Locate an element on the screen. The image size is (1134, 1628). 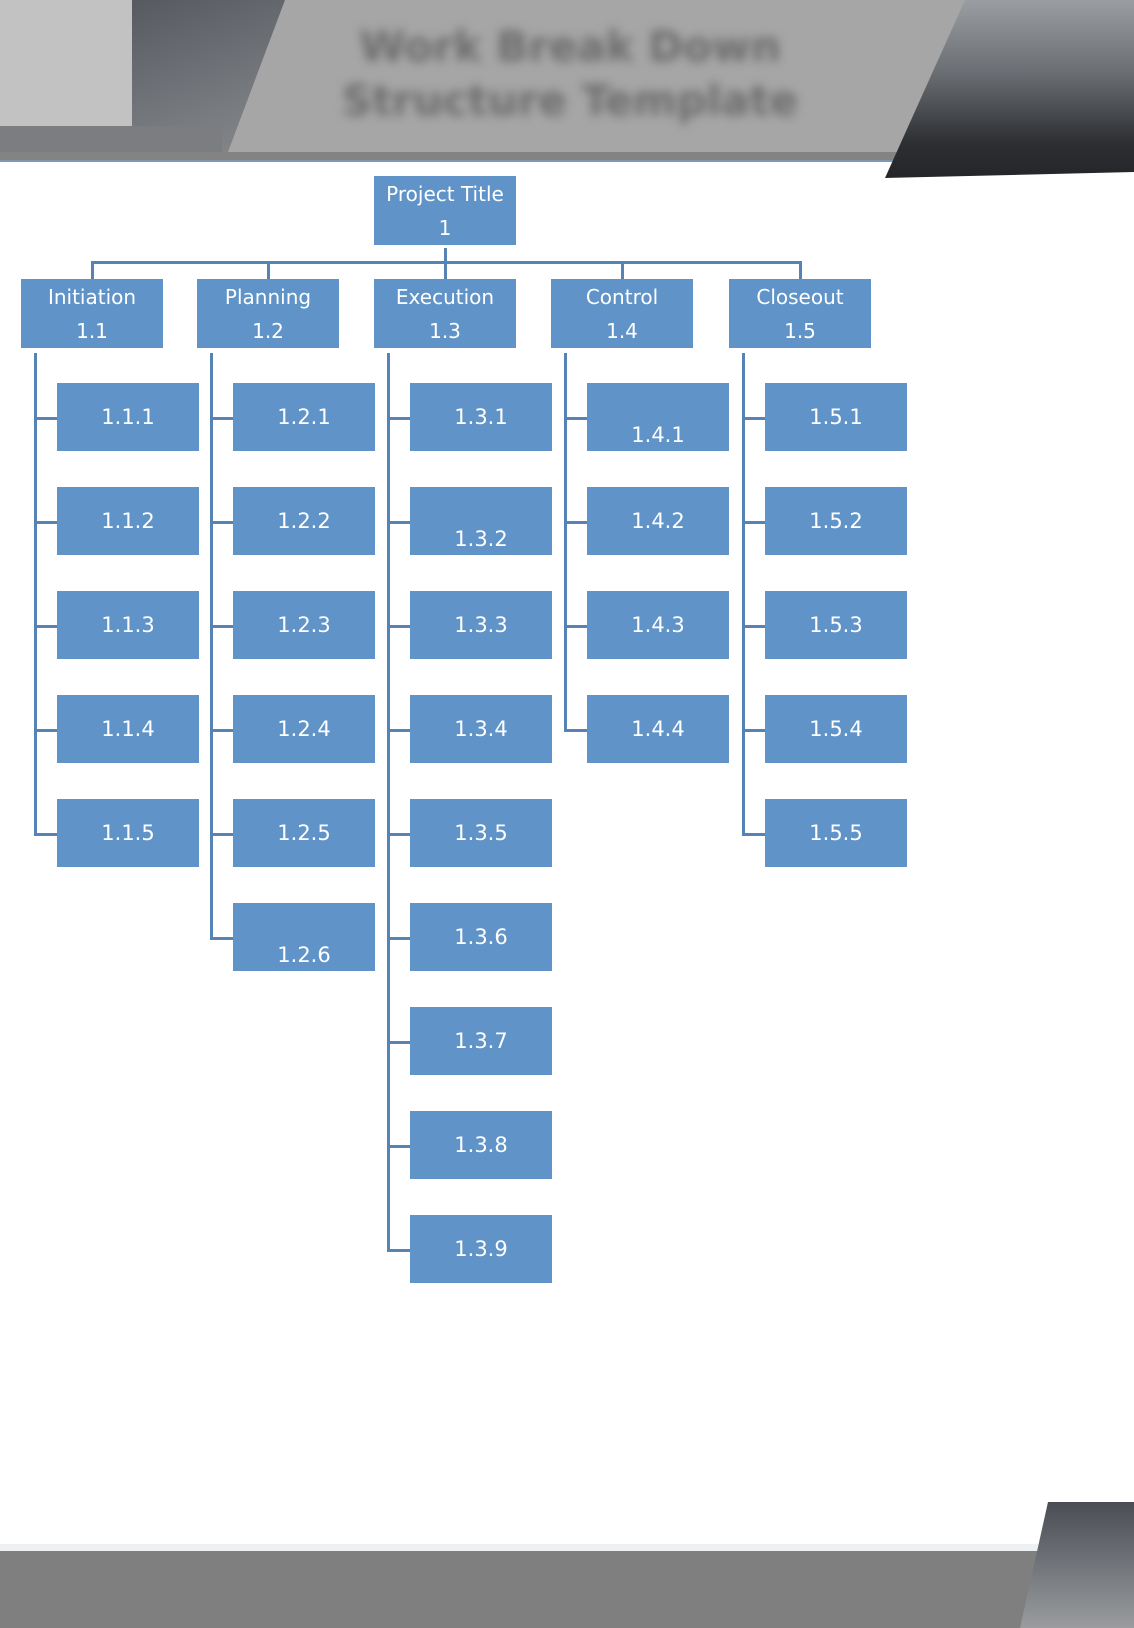
task-code: 1.1.3 is located at coordinates (128, 625).